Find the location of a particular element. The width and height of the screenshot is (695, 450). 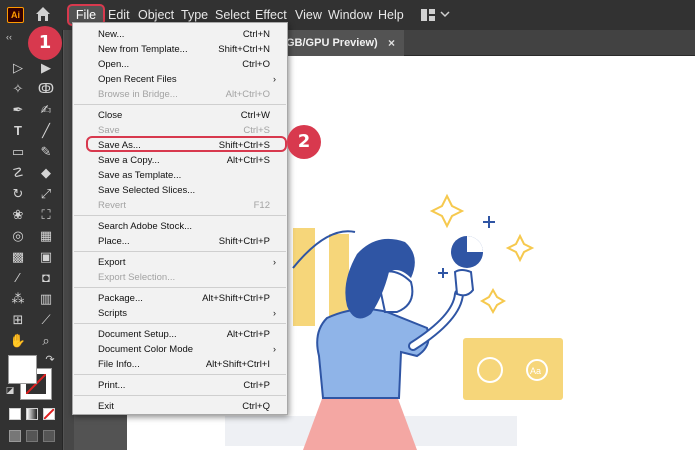

document-tab-title: GB/GPU Preview) is located at coordinates (332, 43).